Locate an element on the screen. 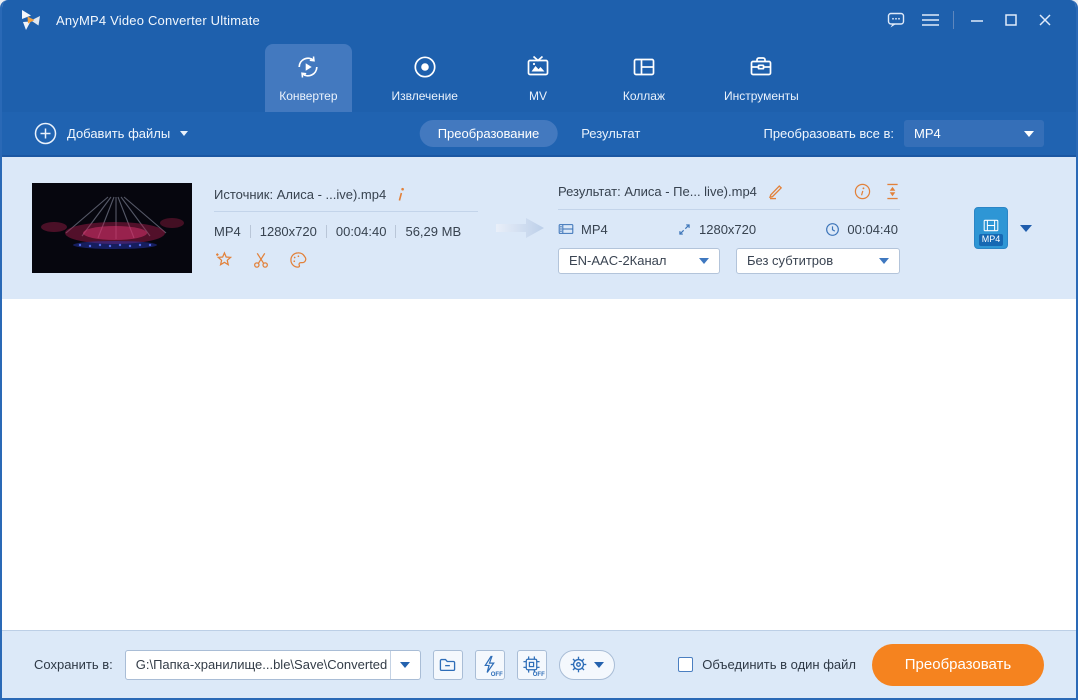 Image resolution: width=1078 pixels, height=700 pixels. titlebar: AnyMP4 Video Converter Ultimate is located at coordinates (539, 20).